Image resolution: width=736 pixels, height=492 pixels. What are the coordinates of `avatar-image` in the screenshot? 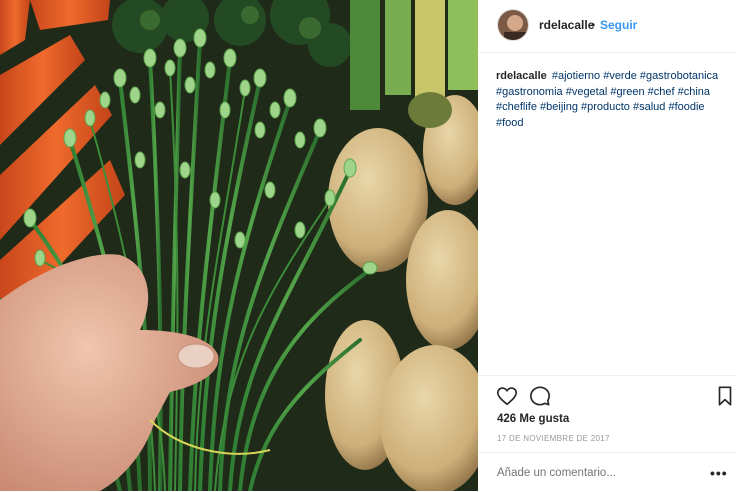 It's located at (513, 25).